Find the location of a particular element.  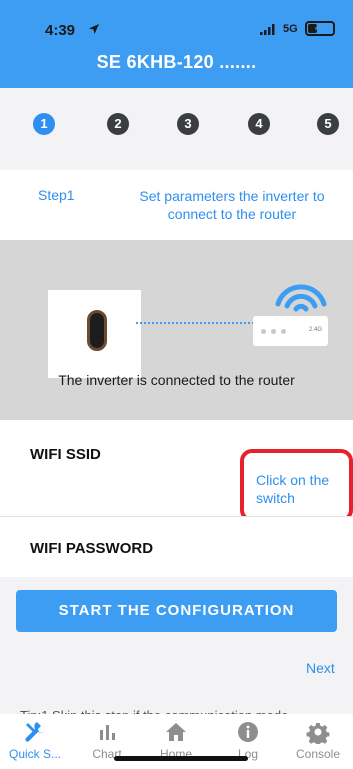

connection-line is located at coordinates (195, 323).